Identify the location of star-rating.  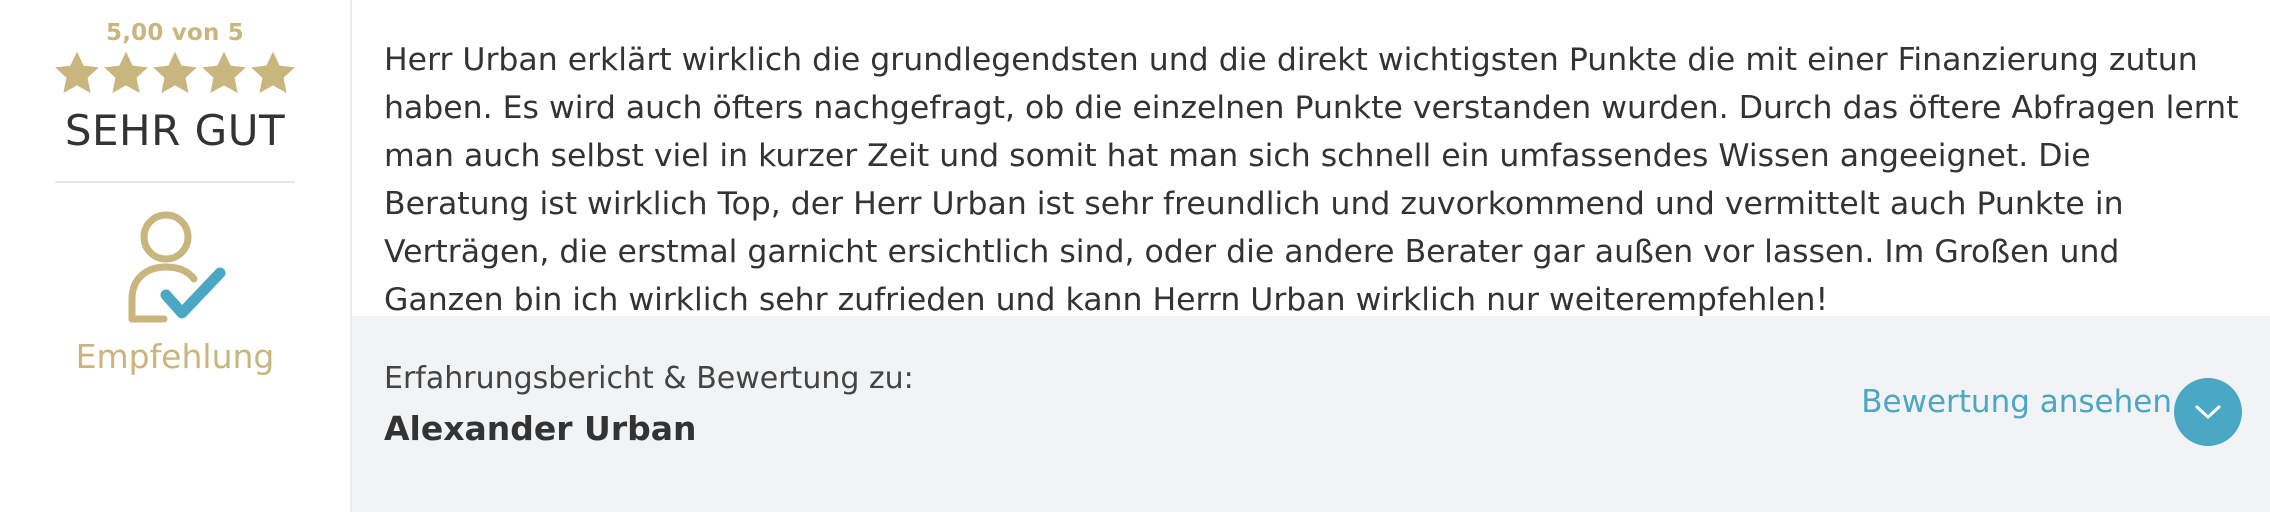
(175, 73).